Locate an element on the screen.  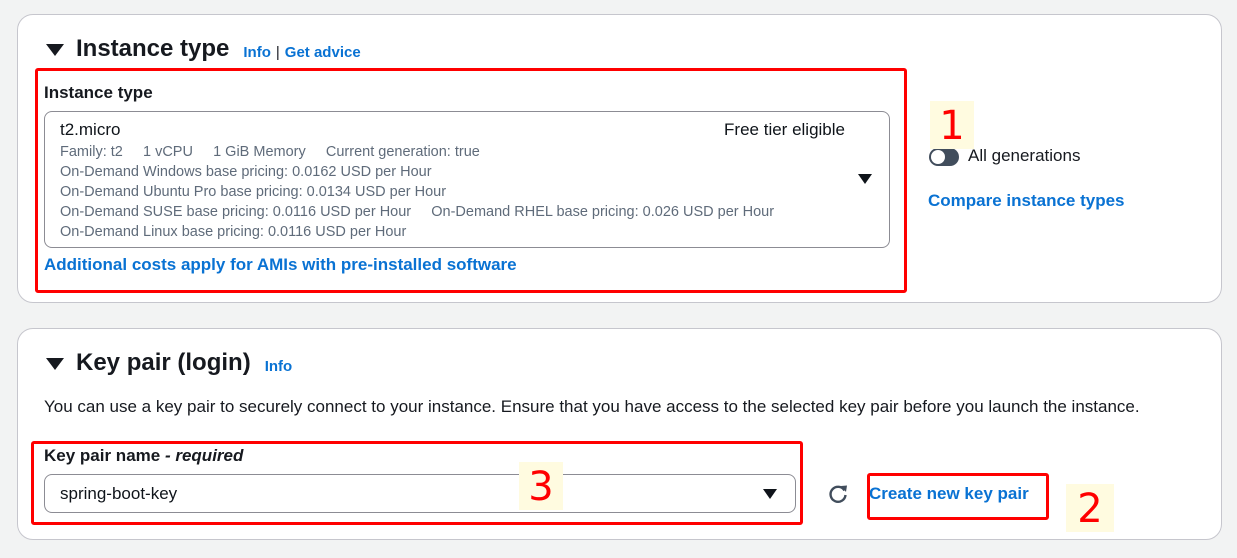
annotation-number-1: 1 is located at coordinates (952, 125).